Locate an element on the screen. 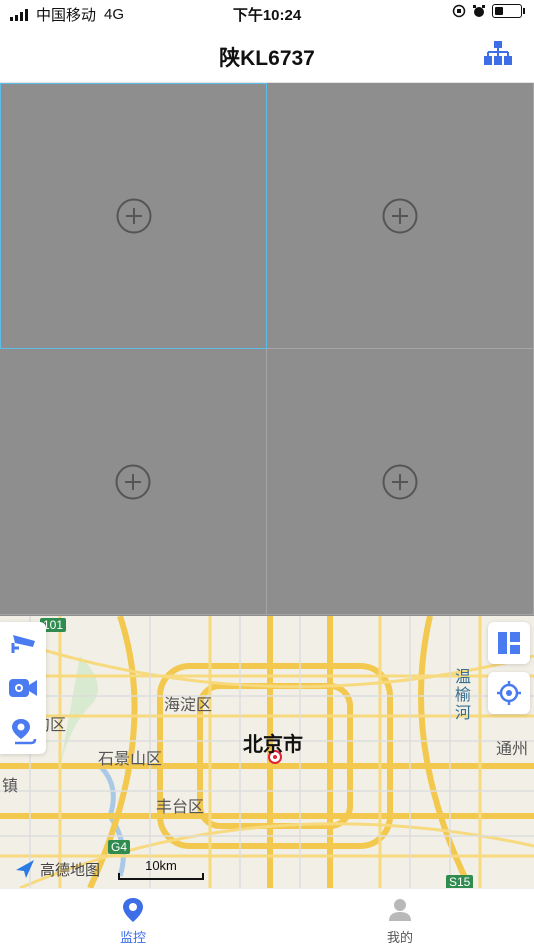 This screenshot has width=534, height=951. map-scale-bar is located at coordinates (161, 876).